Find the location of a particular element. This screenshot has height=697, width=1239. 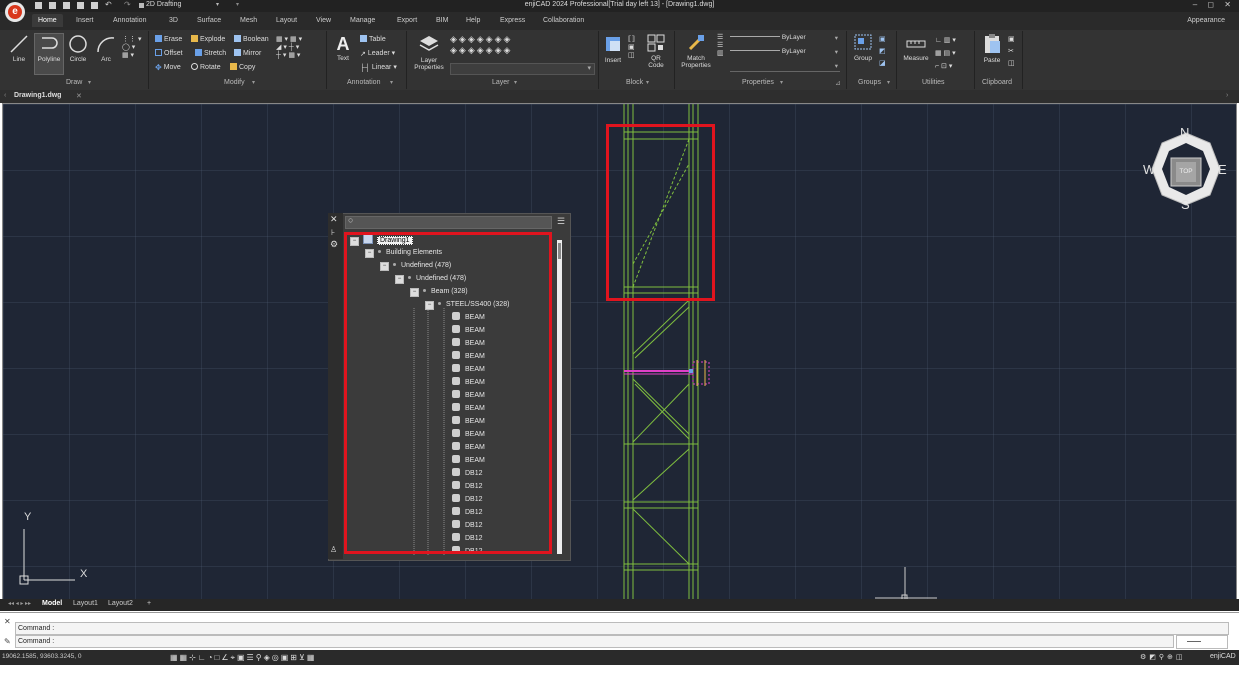

hamburger-menu-icon: ☰ is located at coordinates (561, 221).